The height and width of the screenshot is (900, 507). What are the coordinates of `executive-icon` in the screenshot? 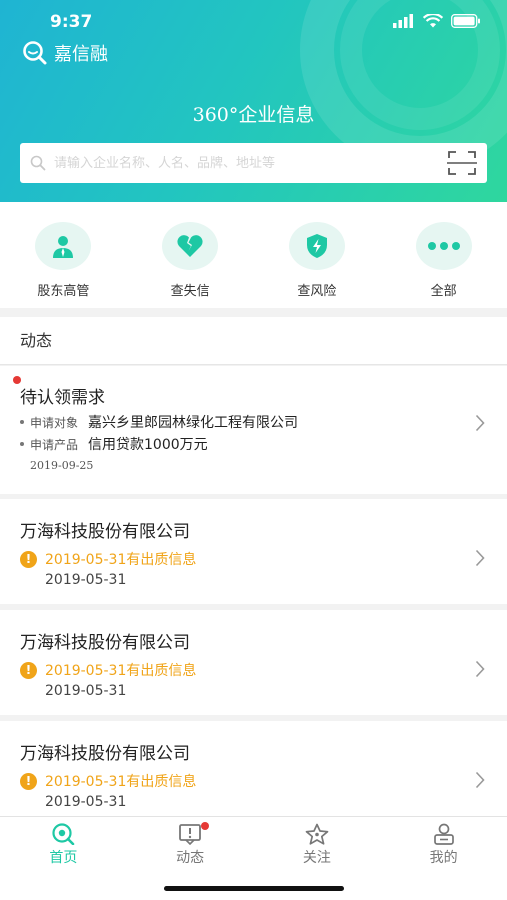 It's located at (63, 246).